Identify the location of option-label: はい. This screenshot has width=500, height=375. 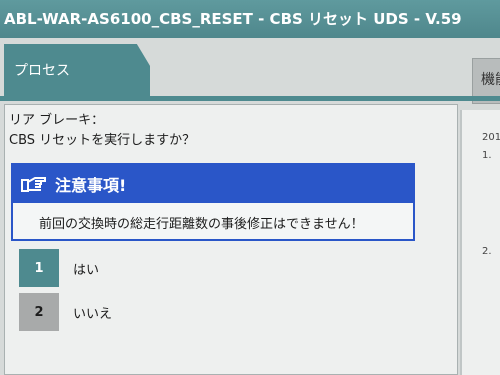
(86, 270).